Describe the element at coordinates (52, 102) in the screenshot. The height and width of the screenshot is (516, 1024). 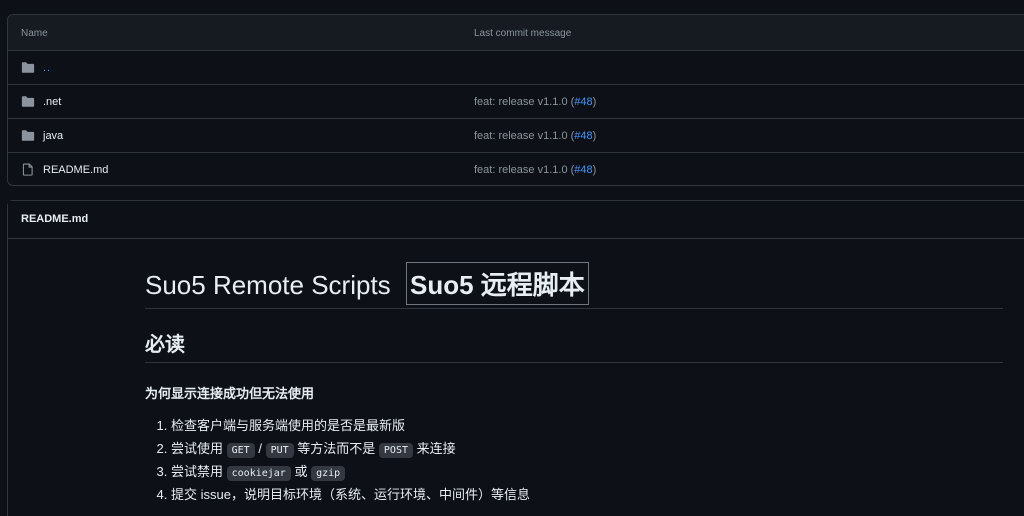
I see `file-name-link: .net` at that location.